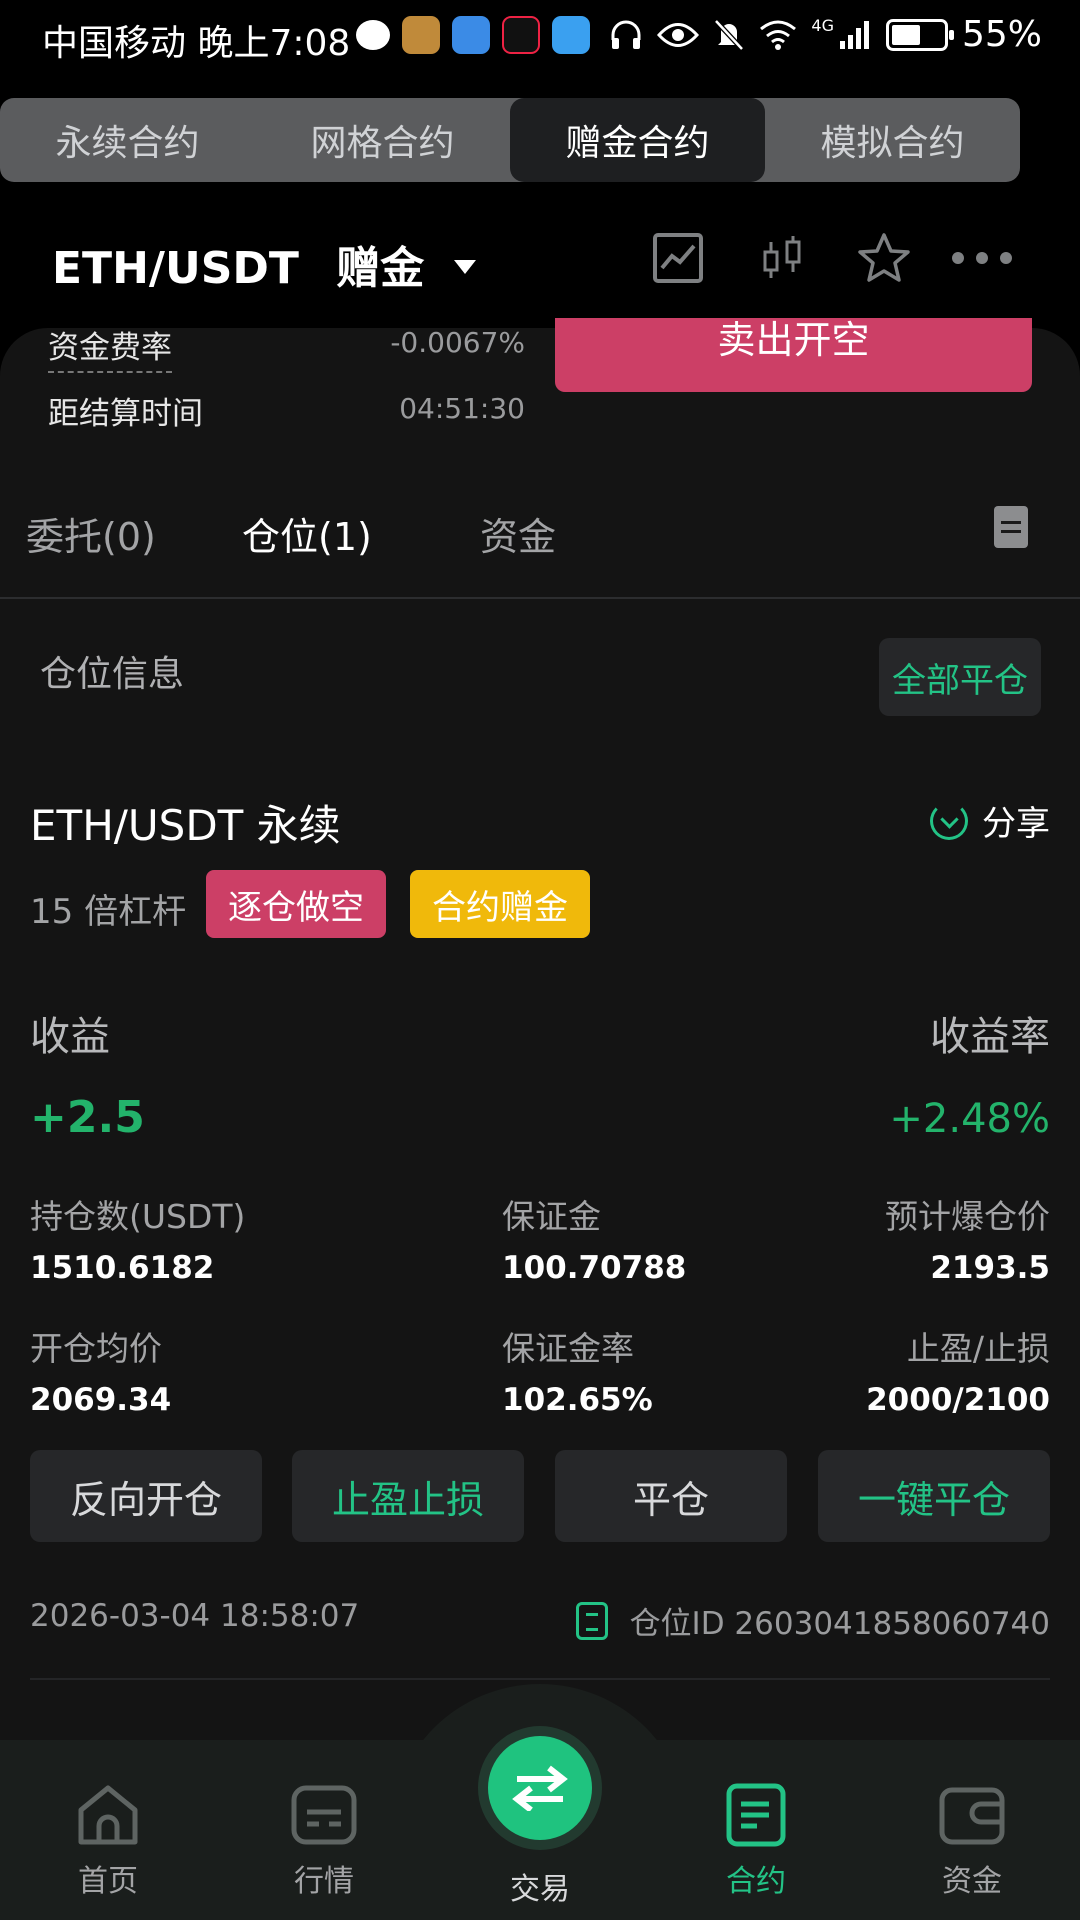 The image size is (1080, 1920). Describe the element at coordinates (982, 258) in the screenshot. I see `more-icon` at that location.